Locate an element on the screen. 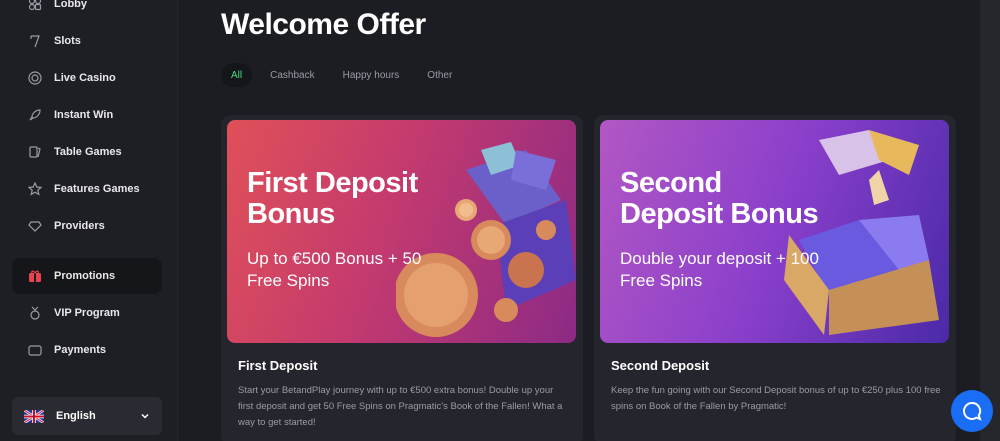  slots-icon is located at coordinates (35, 41).